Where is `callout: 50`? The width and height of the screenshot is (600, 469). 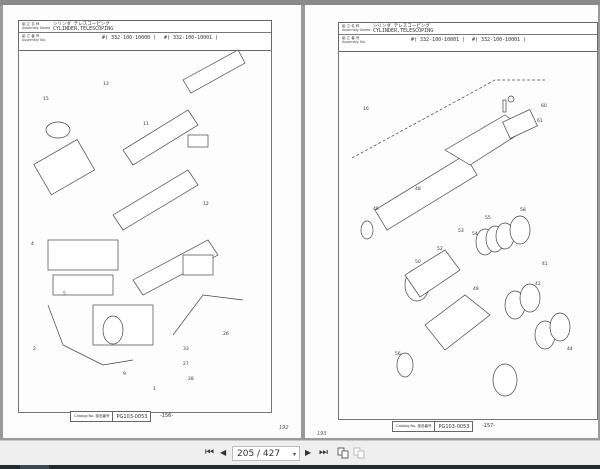 callout: 50 is located at coordinates (418, 262).